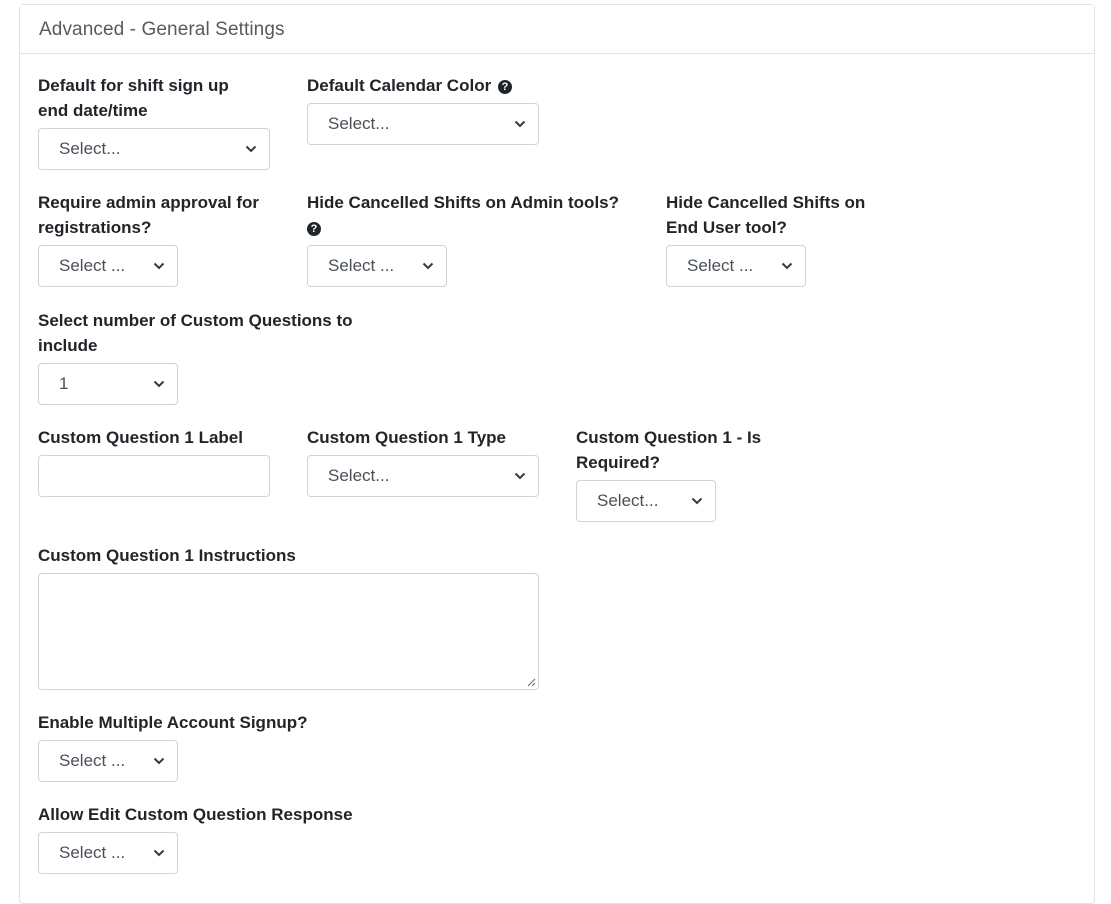 The image size is (1111, 904). Describe the element at coordinates (669, 437) in the screenshot. I see `cq1-required-label-line1: Custom Question 1 - Is` at that location.